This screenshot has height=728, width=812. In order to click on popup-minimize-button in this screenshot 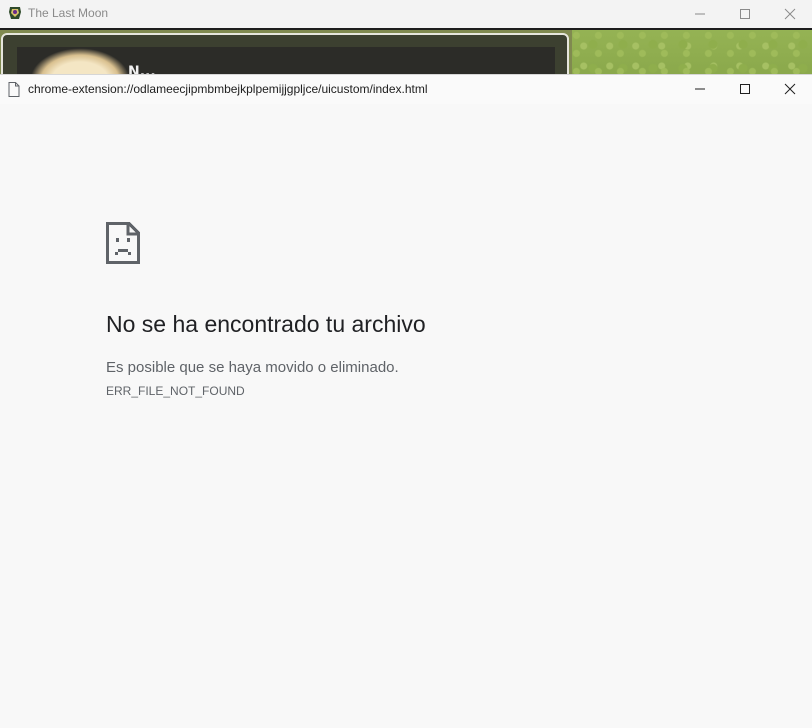, I will do `click(700, 89)`.